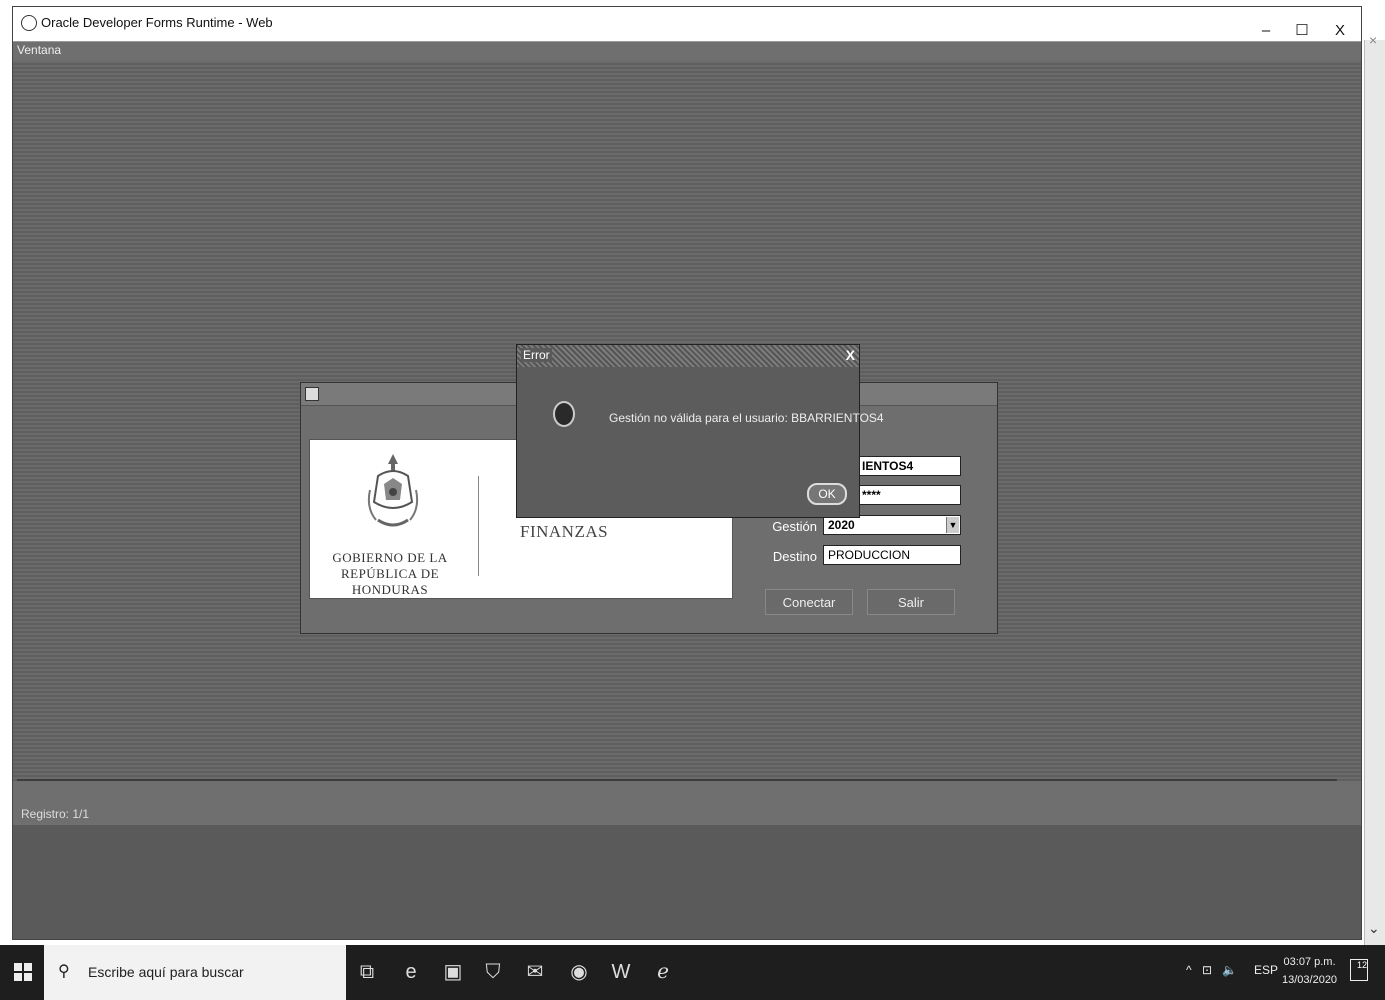 The height and width of the screenshot is (1000, 1385). Describe the element at coordinates (809, 602) in the screenshot. I see `connect-button: Conectar` at that location.